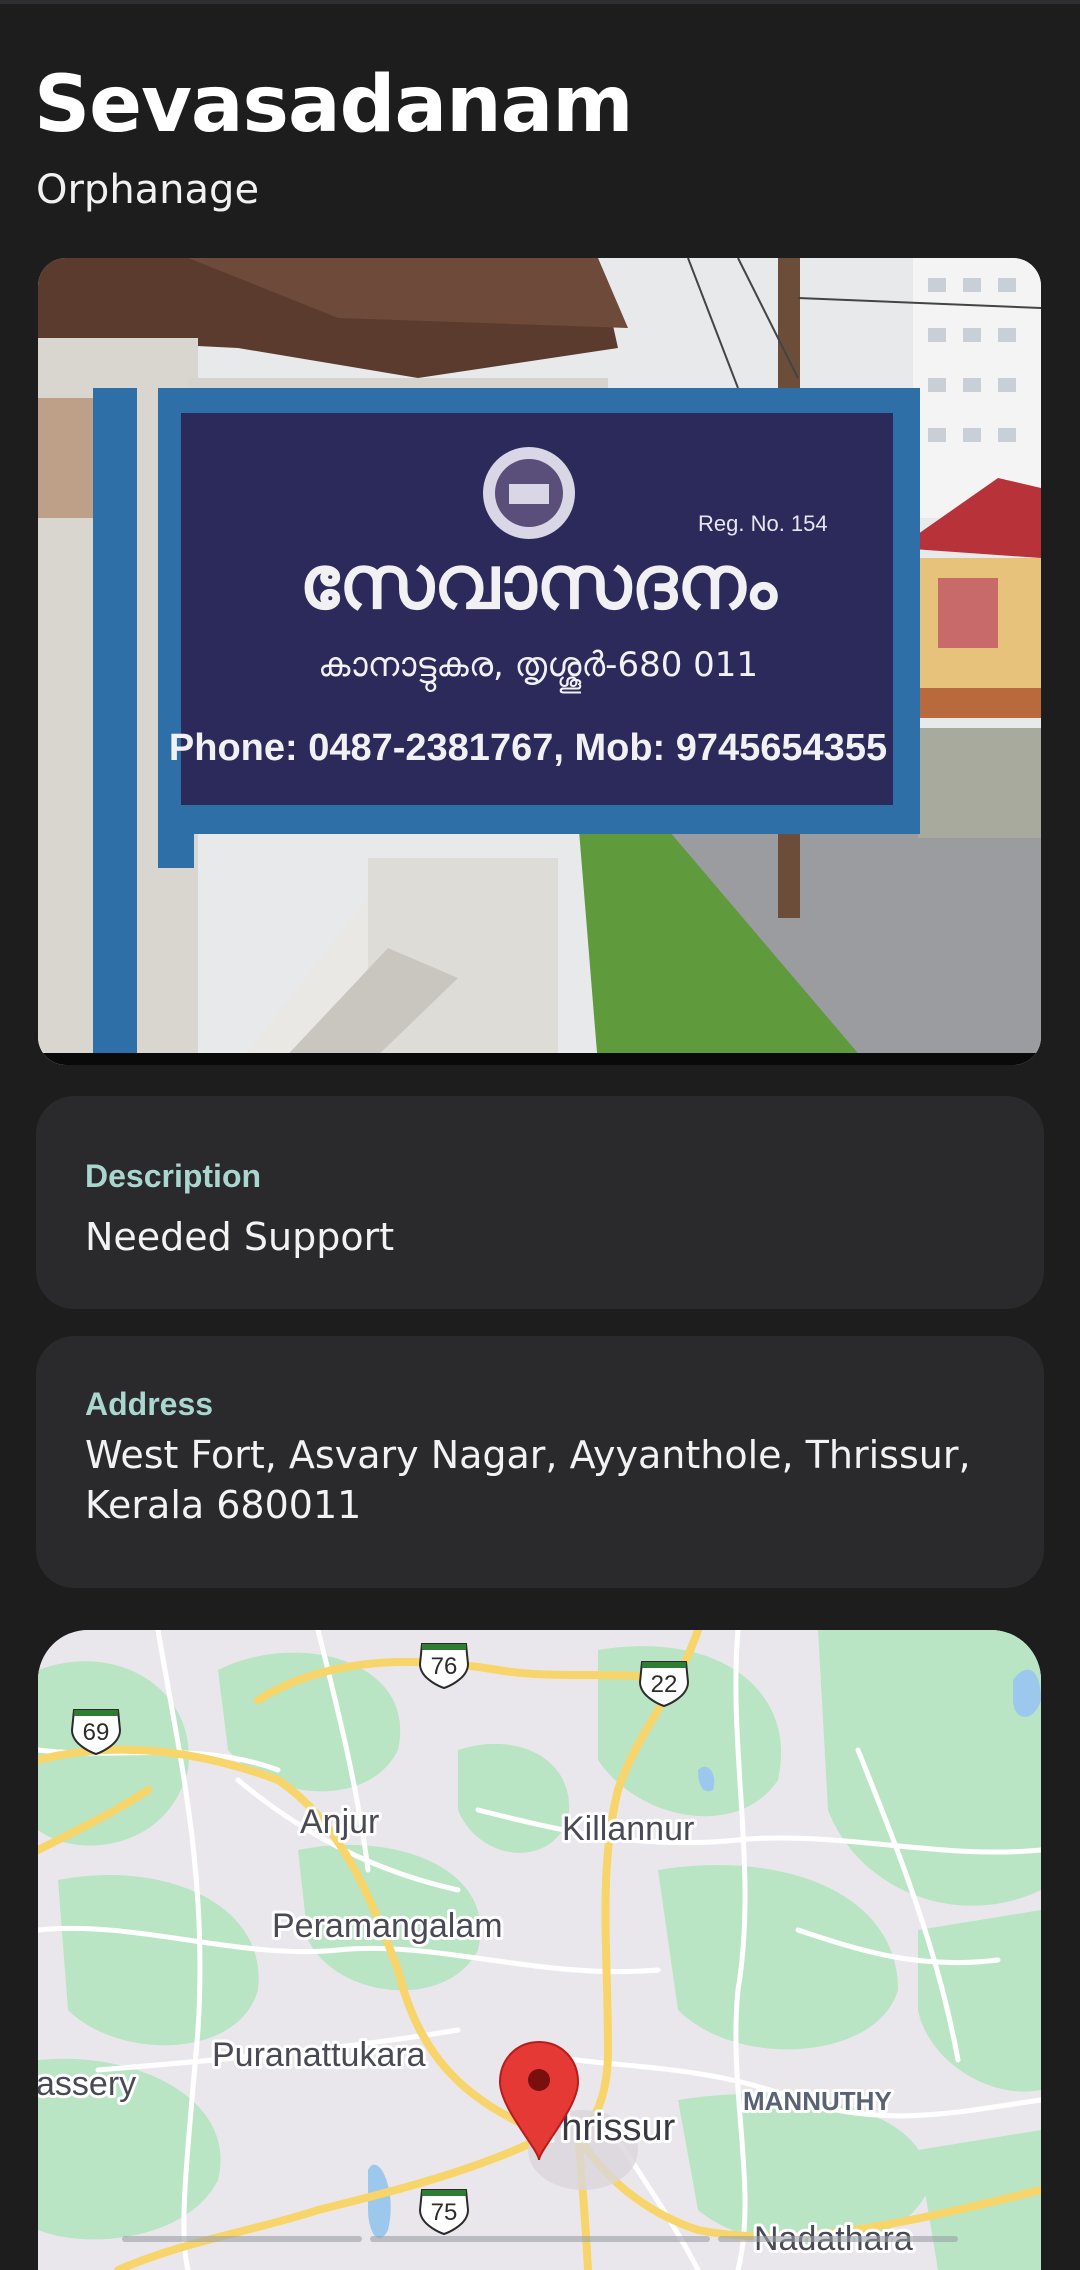 The width and height of the screenshot is (1080, 2270). Describe the element at coordinates (540, 2) in the screenshot. I see `status-bar-divider` at that location.